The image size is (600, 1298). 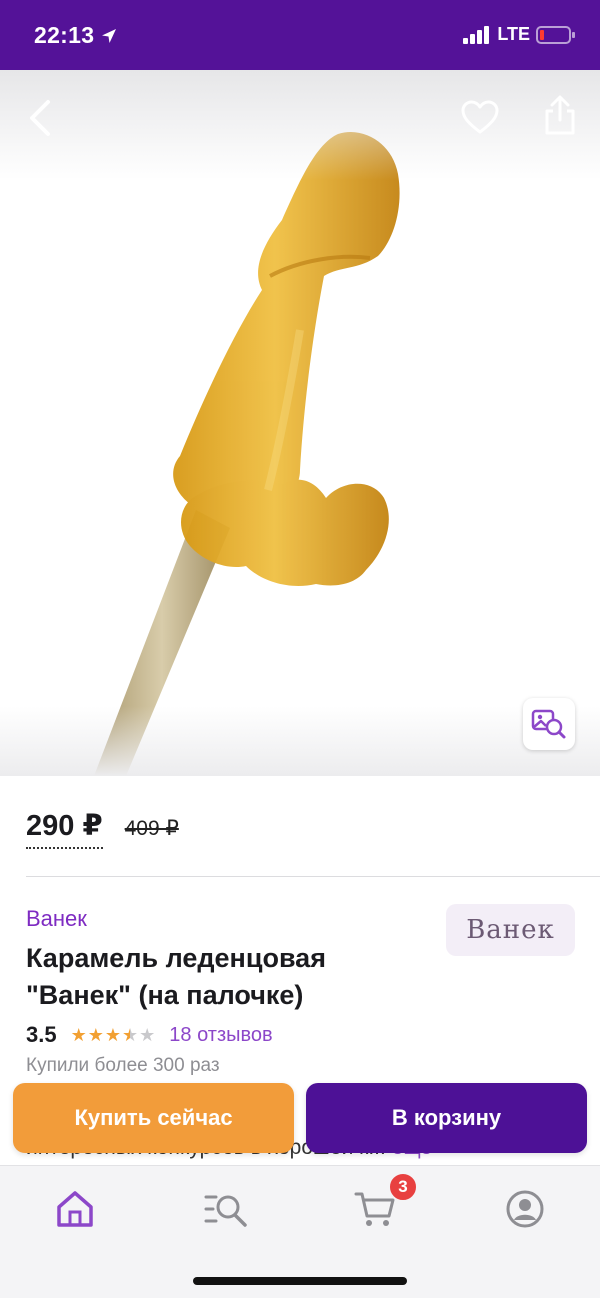 I want to click on add-to-cart-label: В корзину, so click(x=446, y=1117).